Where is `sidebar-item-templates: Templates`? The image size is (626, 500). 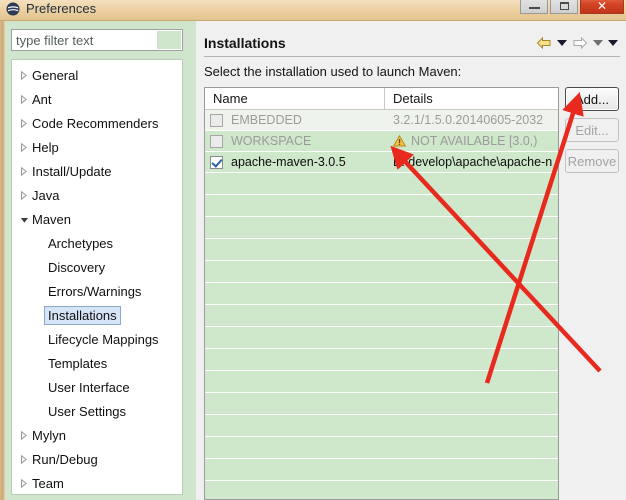
sidebar-item-templates: Templates is located at coordinates (97, 363).